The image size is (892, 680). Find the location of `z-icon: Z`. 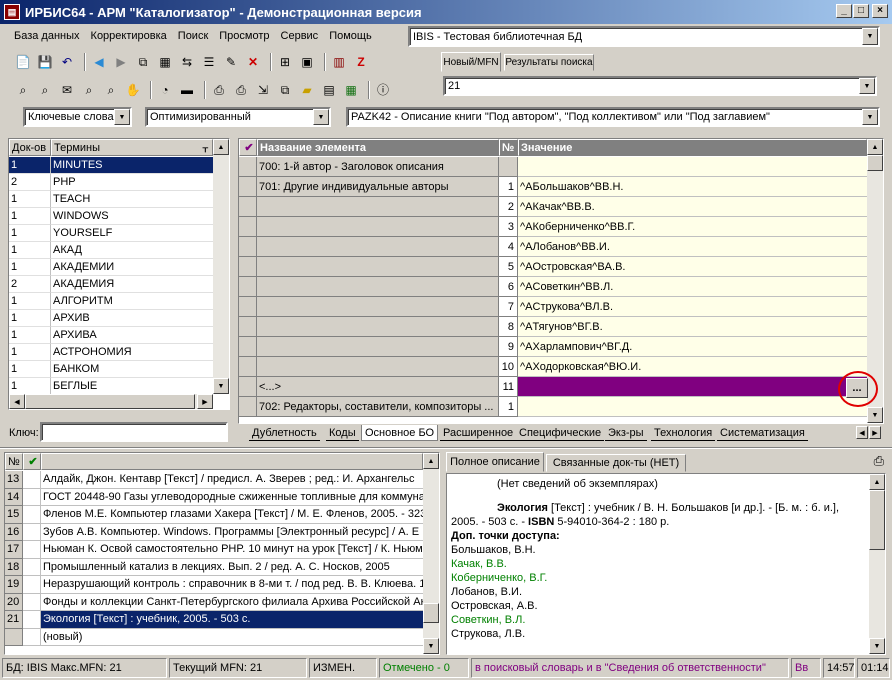

z-icon: Z is located at coordinates (361, 62).